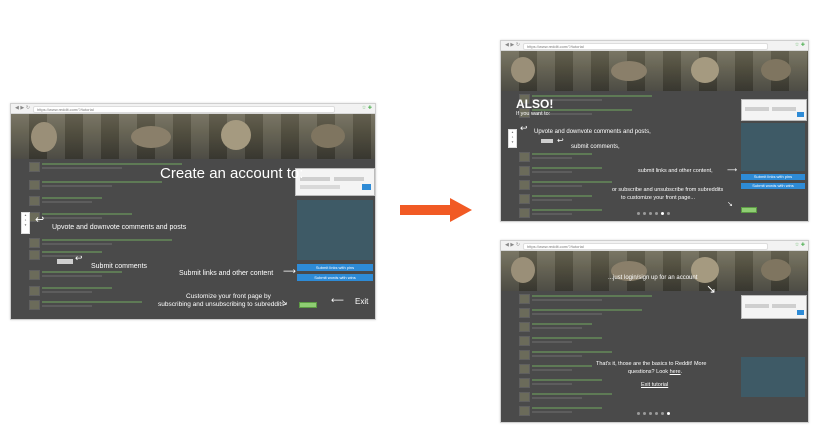 This screenshot has width=820, height=436. I want to click on submit-comments-text: Submit comments, so click(119, 266).